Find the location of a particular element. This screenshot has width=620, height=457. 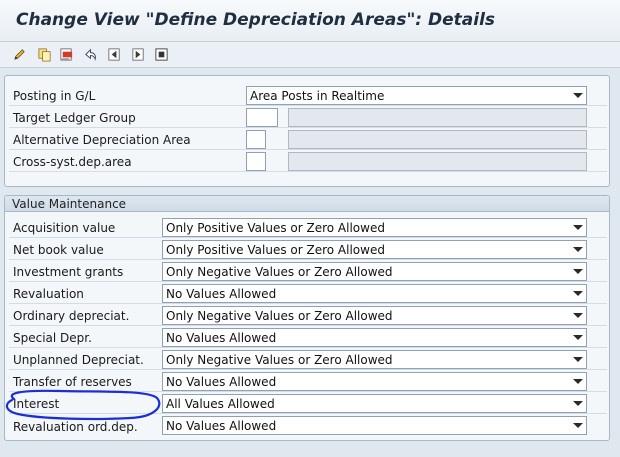

acquisition-value-value: Only Positive Values or Zero Allowed is located at coordinates (275, 228).